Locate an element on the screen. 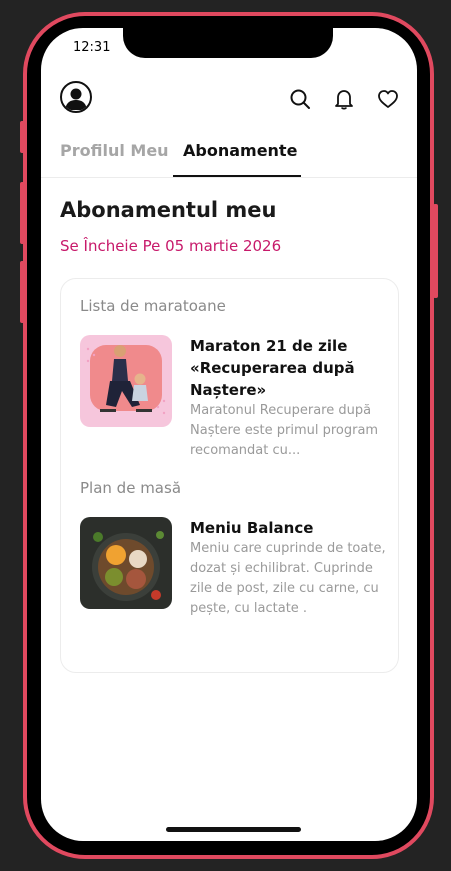  meal-plan-thumbnail is located at coordinates (126, 563).